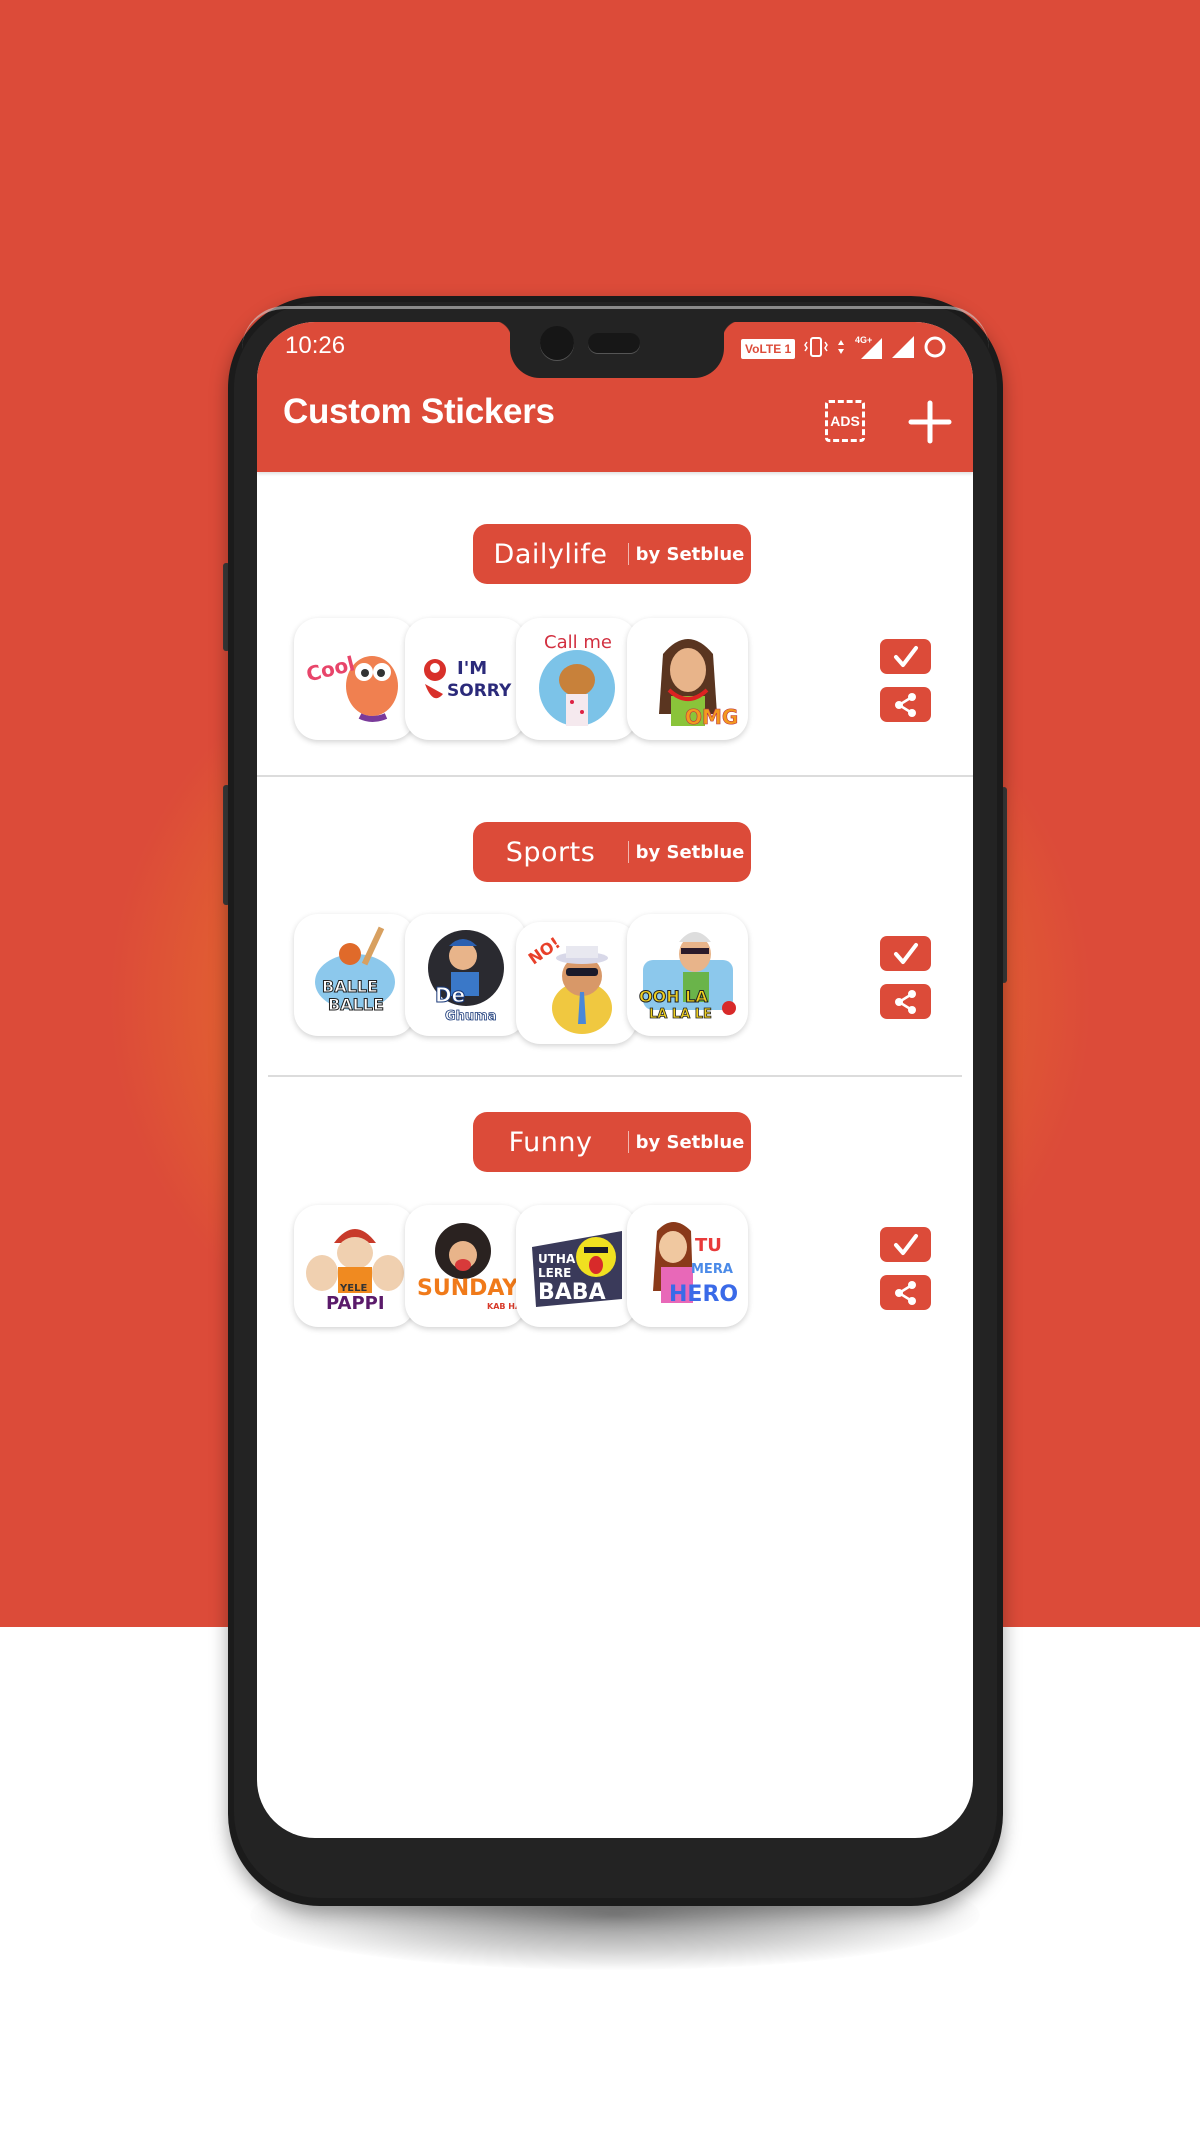 The height and width of the screenshot is (2133, 1200). I want to click on display-notch, so click(617, 350).